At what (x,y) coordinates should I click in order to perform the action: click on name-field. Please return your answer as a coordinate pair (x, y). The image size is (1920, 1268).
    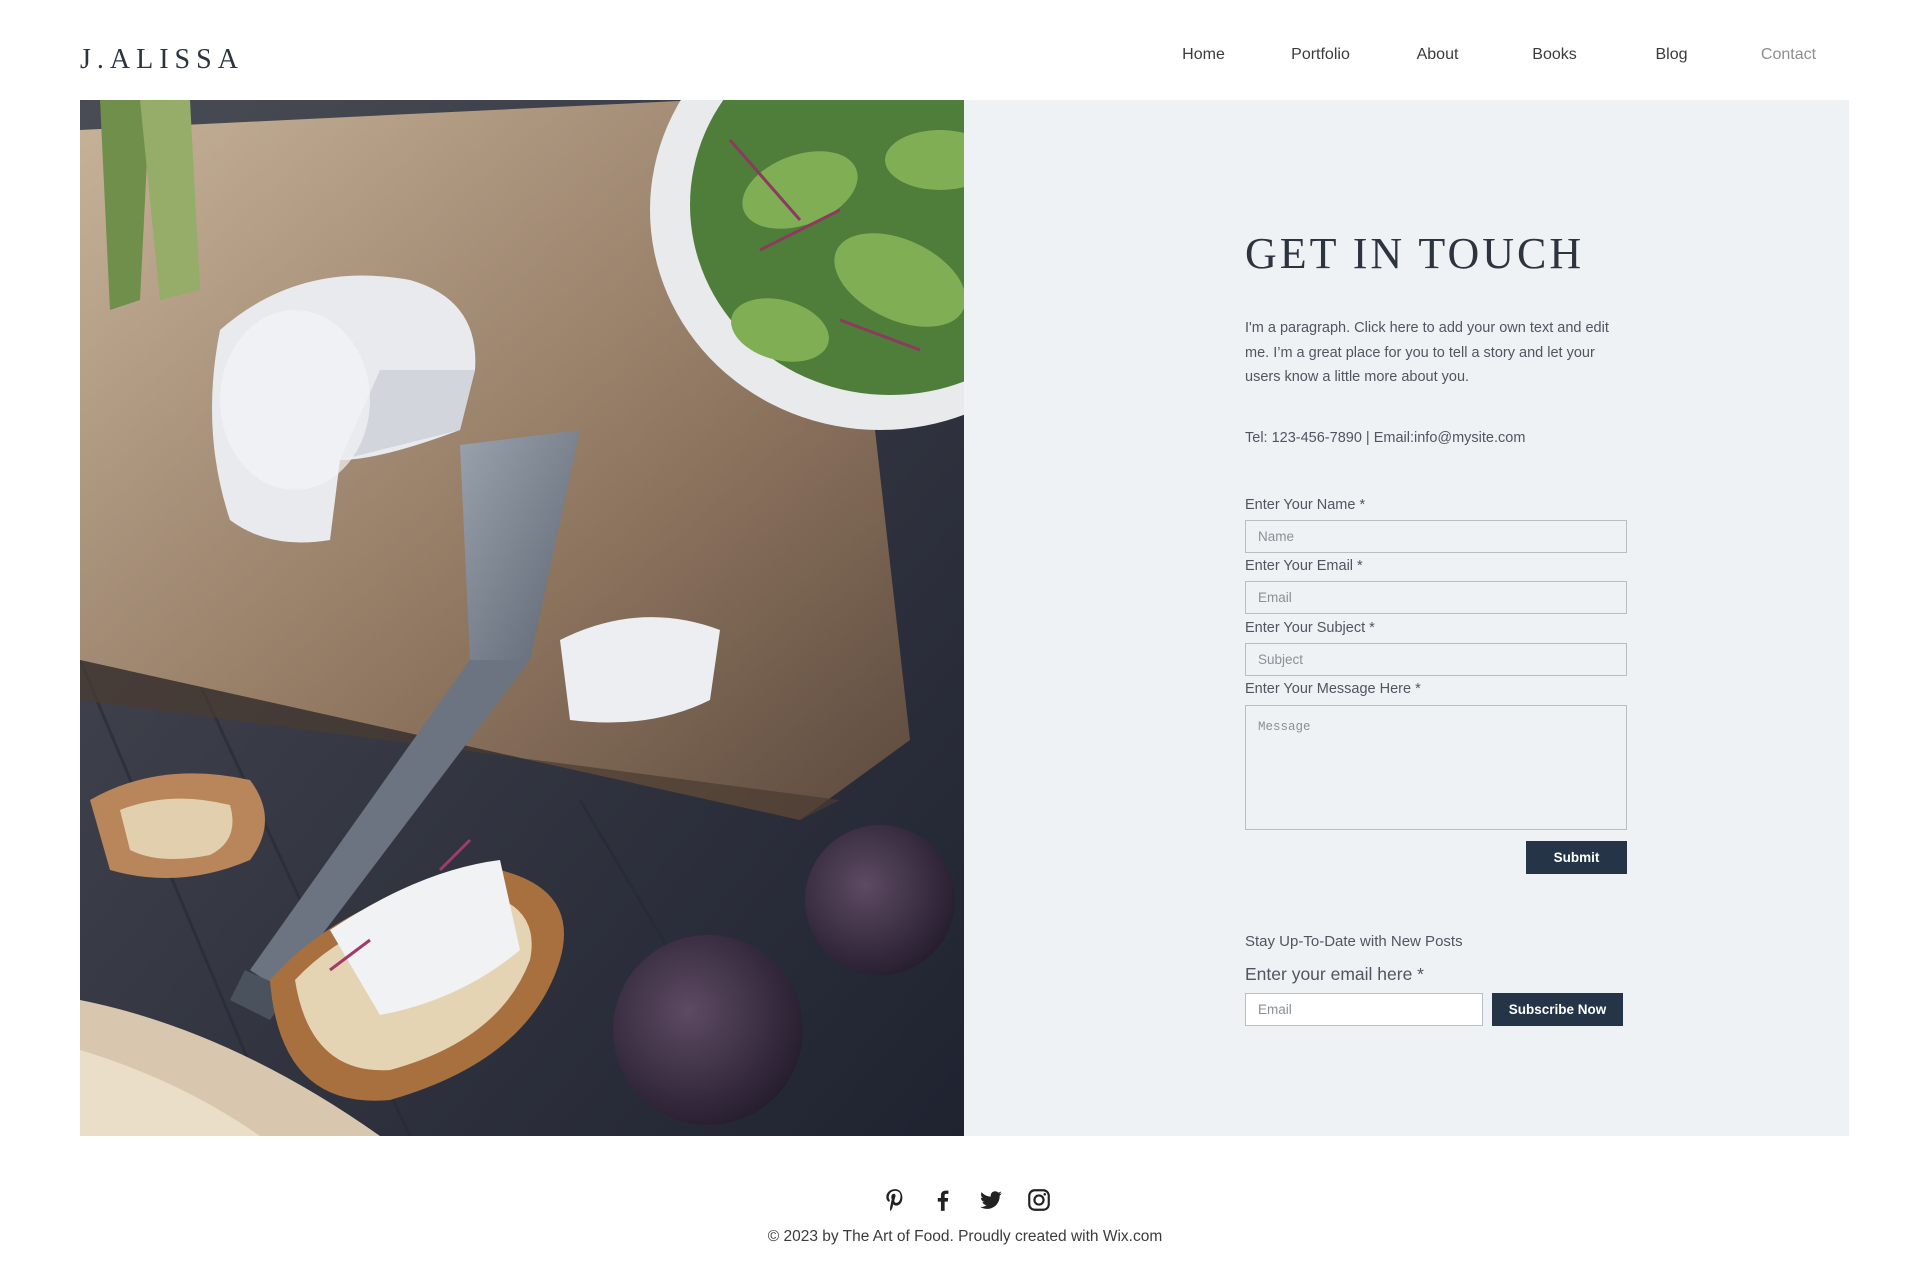
    Looking at the image, I should click on (1436, 536).